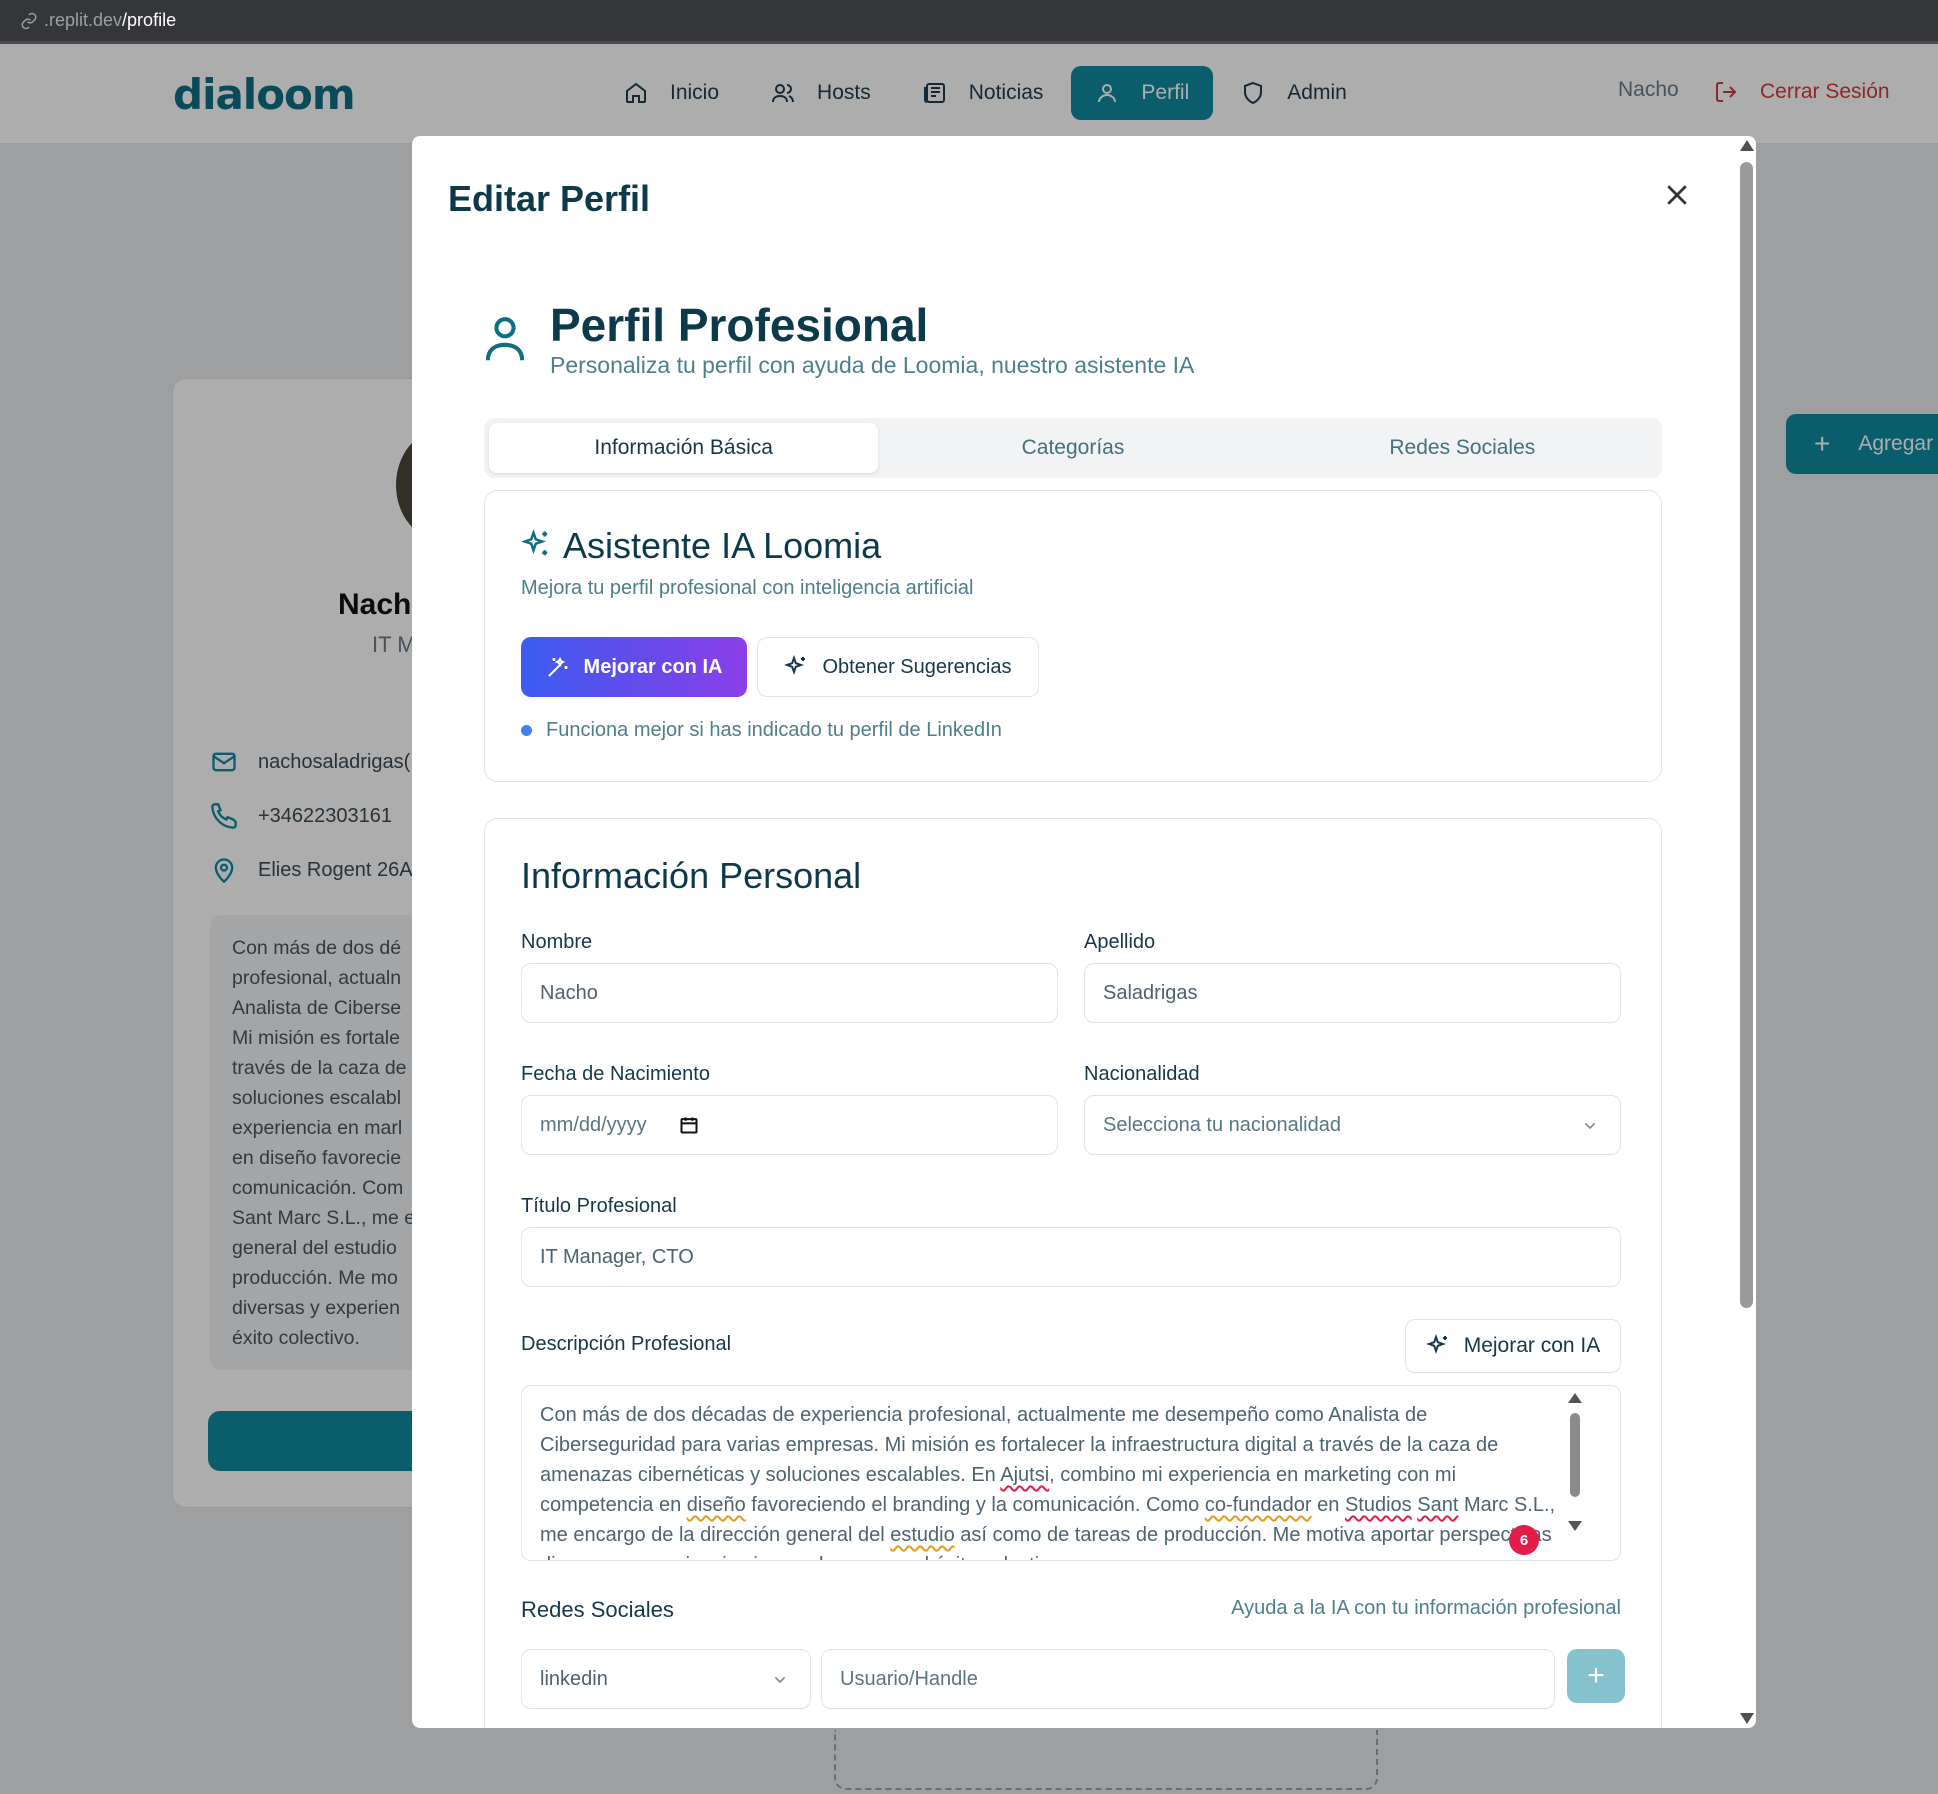 This screenshot has width=1938, height=1794. I want to click on nationality-select: Selecciona tu nacionalidad, so click(1352, 1125).